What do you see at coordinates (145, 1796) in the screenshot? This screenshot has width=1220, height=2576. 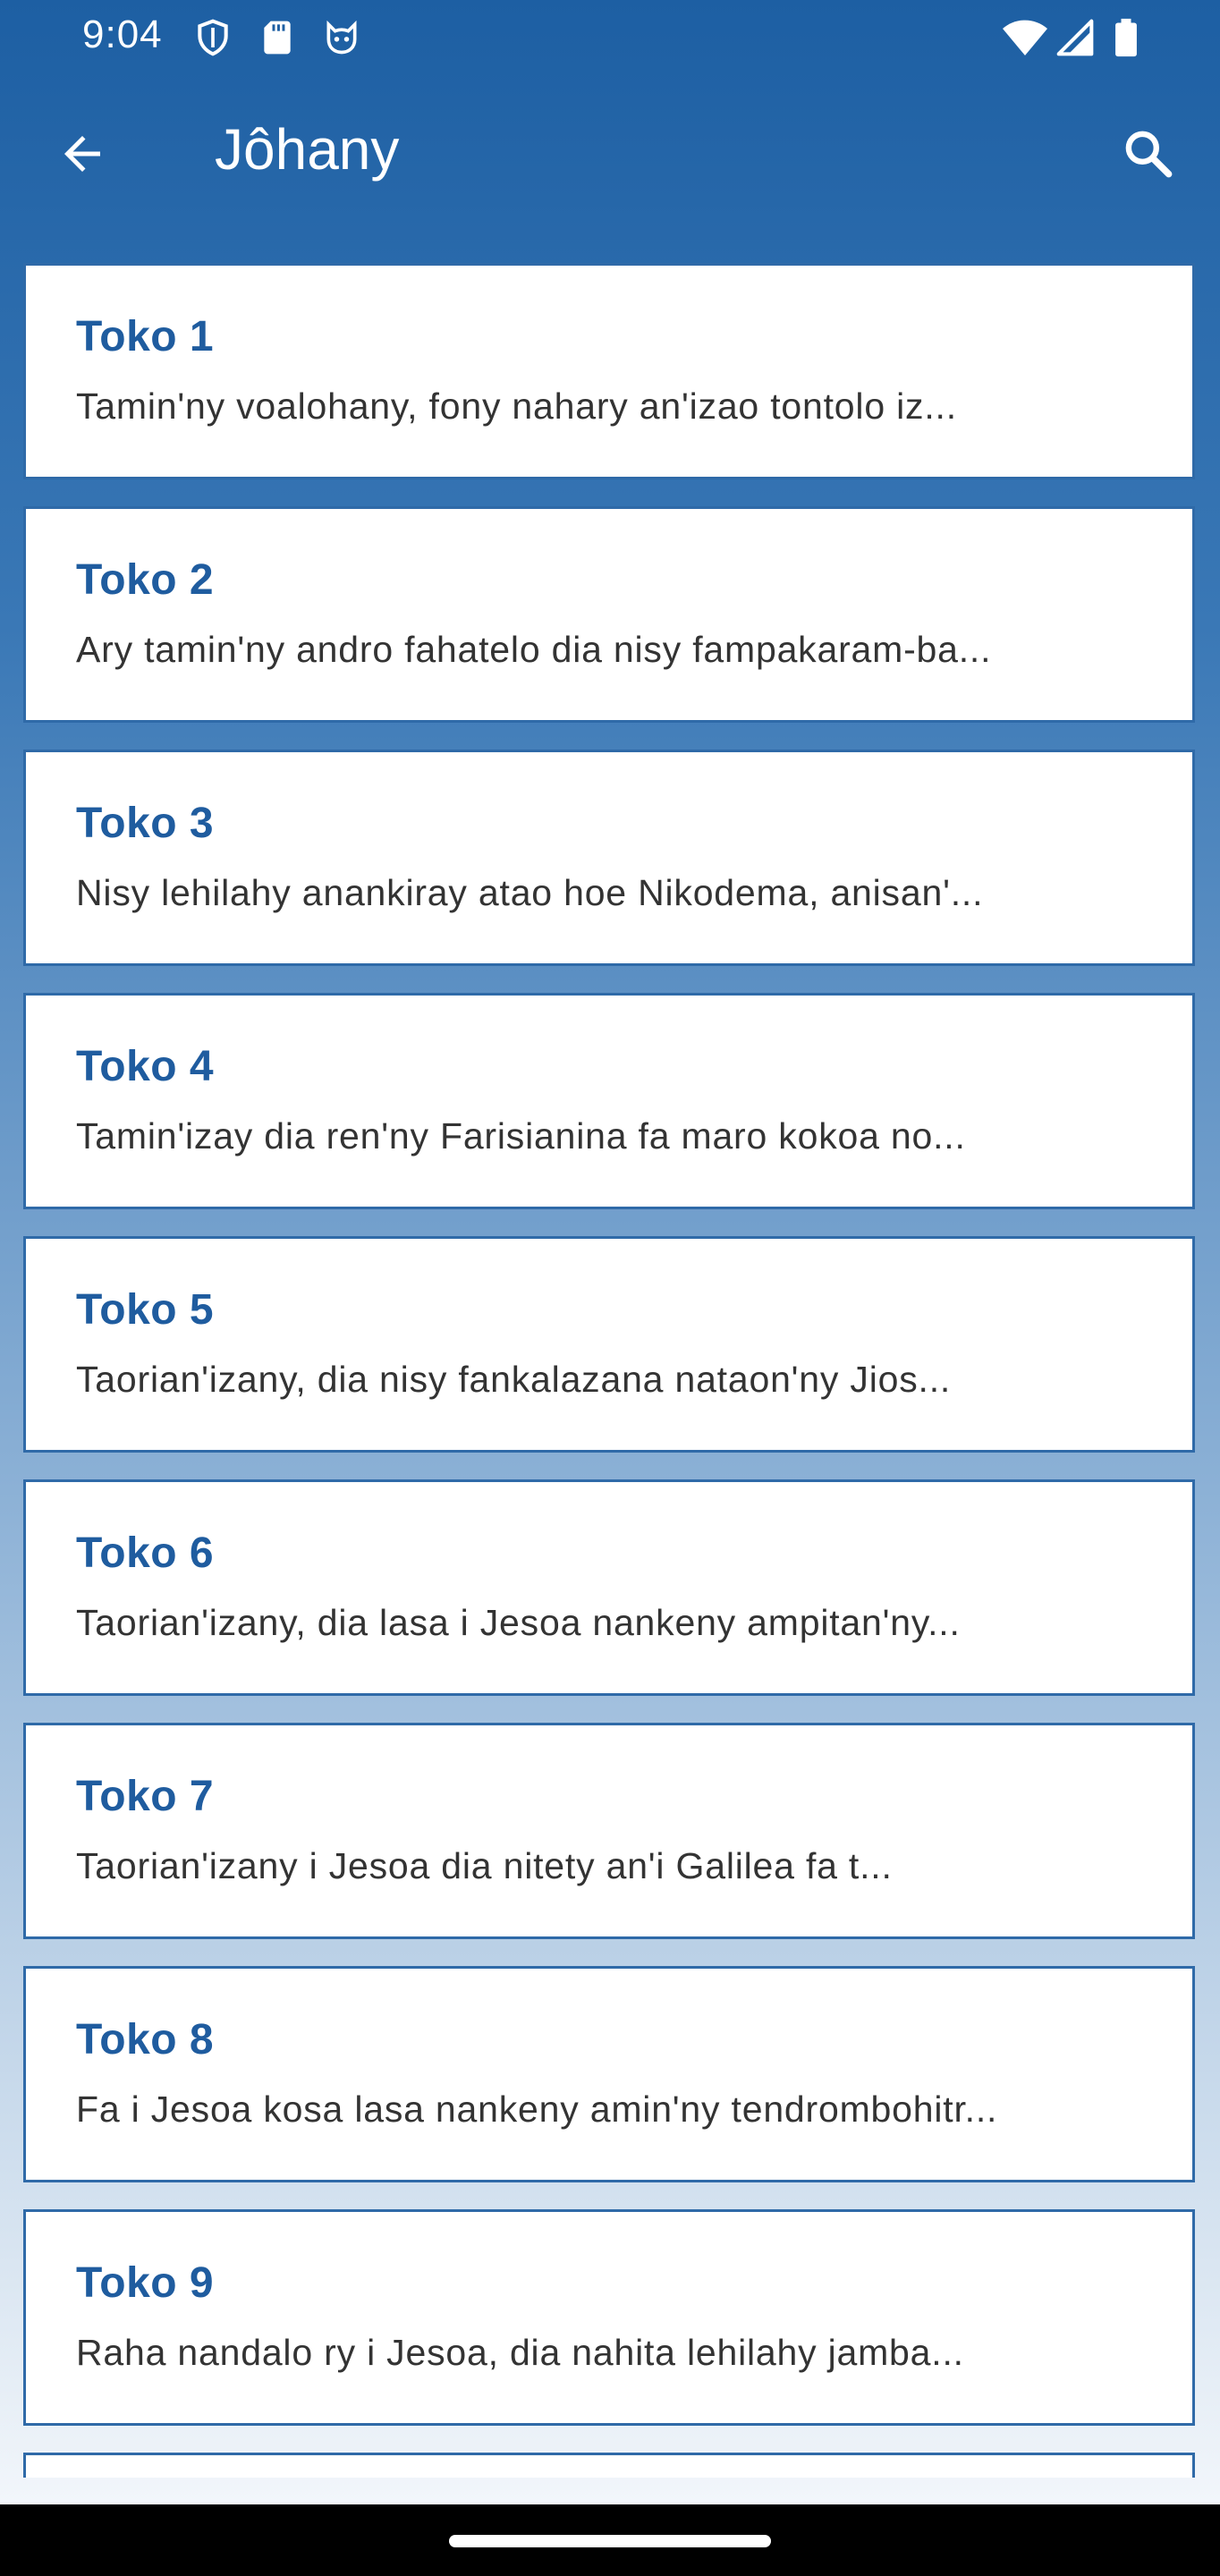 I see `chapter-title: Toko 7` at bounding box center [145, 1796].